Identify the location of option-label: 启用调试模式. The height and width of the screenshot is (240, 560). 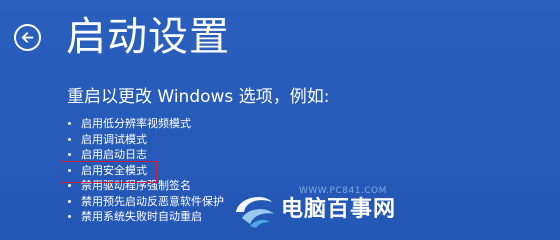
(114, 139).